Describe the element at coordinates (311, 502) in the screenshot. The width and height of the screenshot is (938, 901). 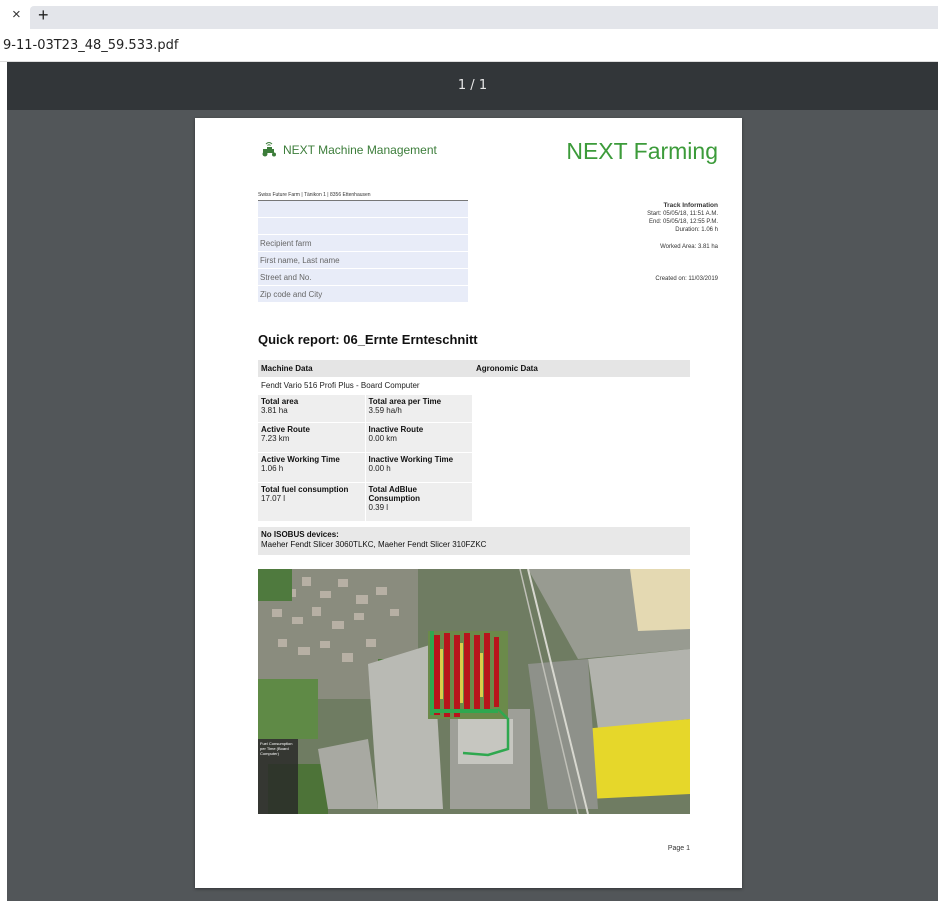
I see `total-fuel-cell: Total fuel consumption 17.07 l` at that location.